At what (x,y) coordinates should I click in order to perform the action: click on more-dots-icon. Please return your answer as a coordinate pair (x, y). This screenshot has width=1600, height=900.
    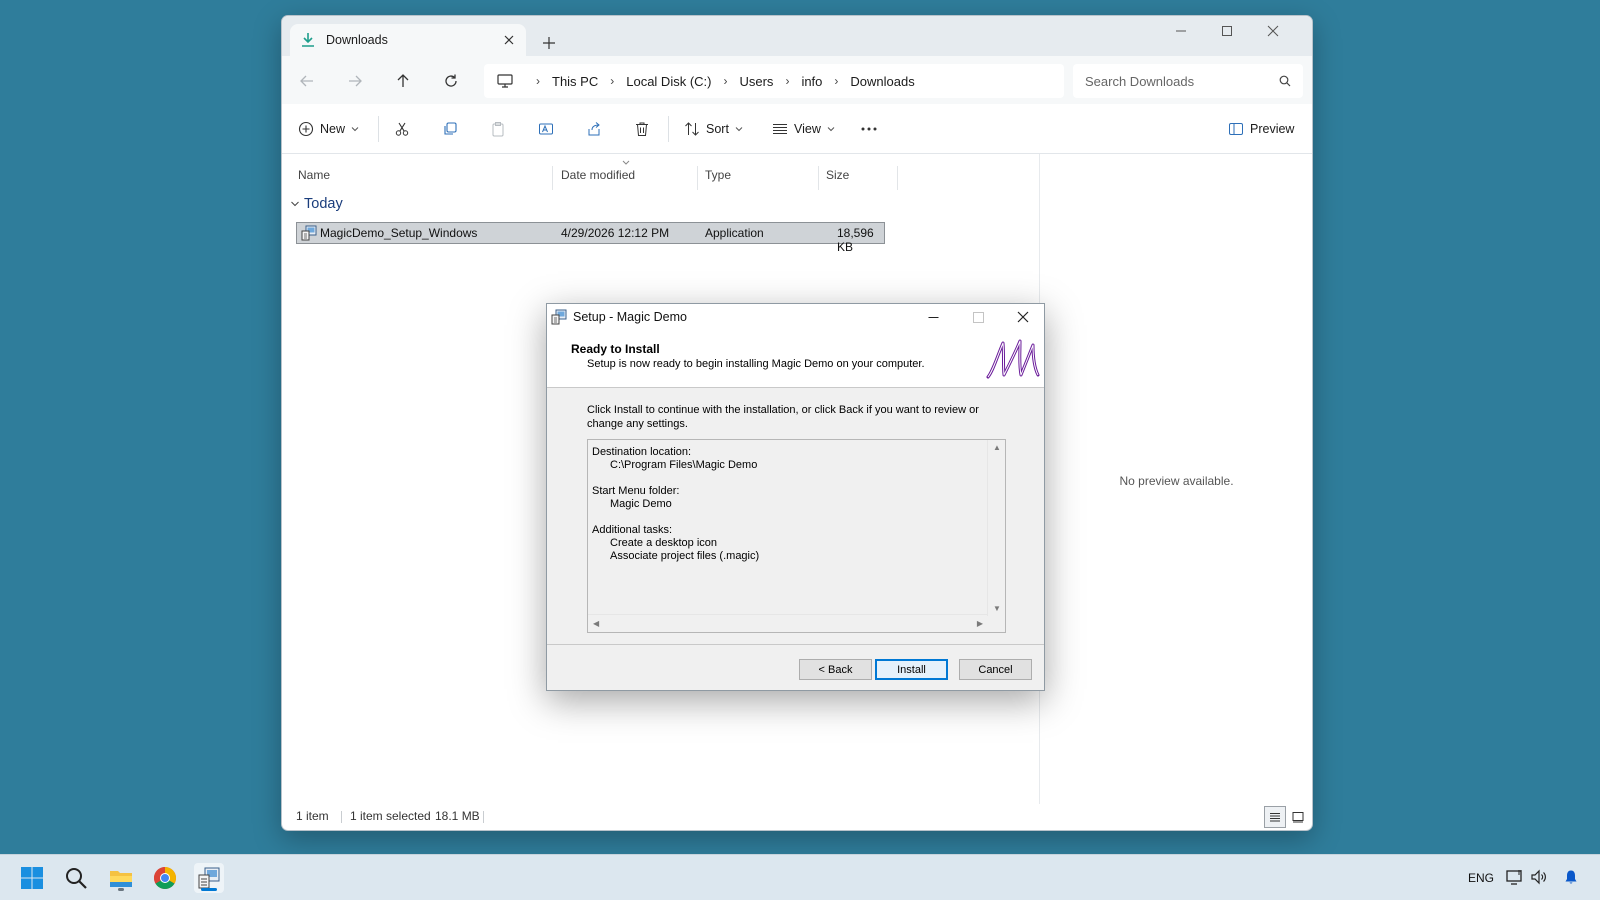
    Looking at the image, I should click on (869, 129).